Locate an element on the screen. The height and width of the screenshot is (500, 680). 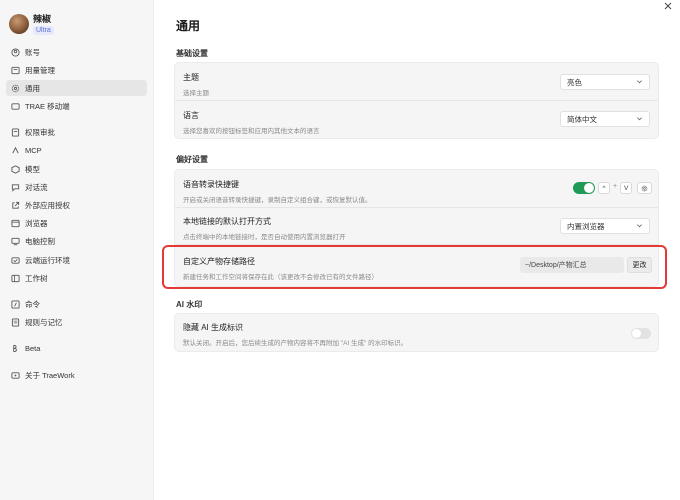
sidebar-item-usage: 用量管理 is located at coordinates (76, 70).